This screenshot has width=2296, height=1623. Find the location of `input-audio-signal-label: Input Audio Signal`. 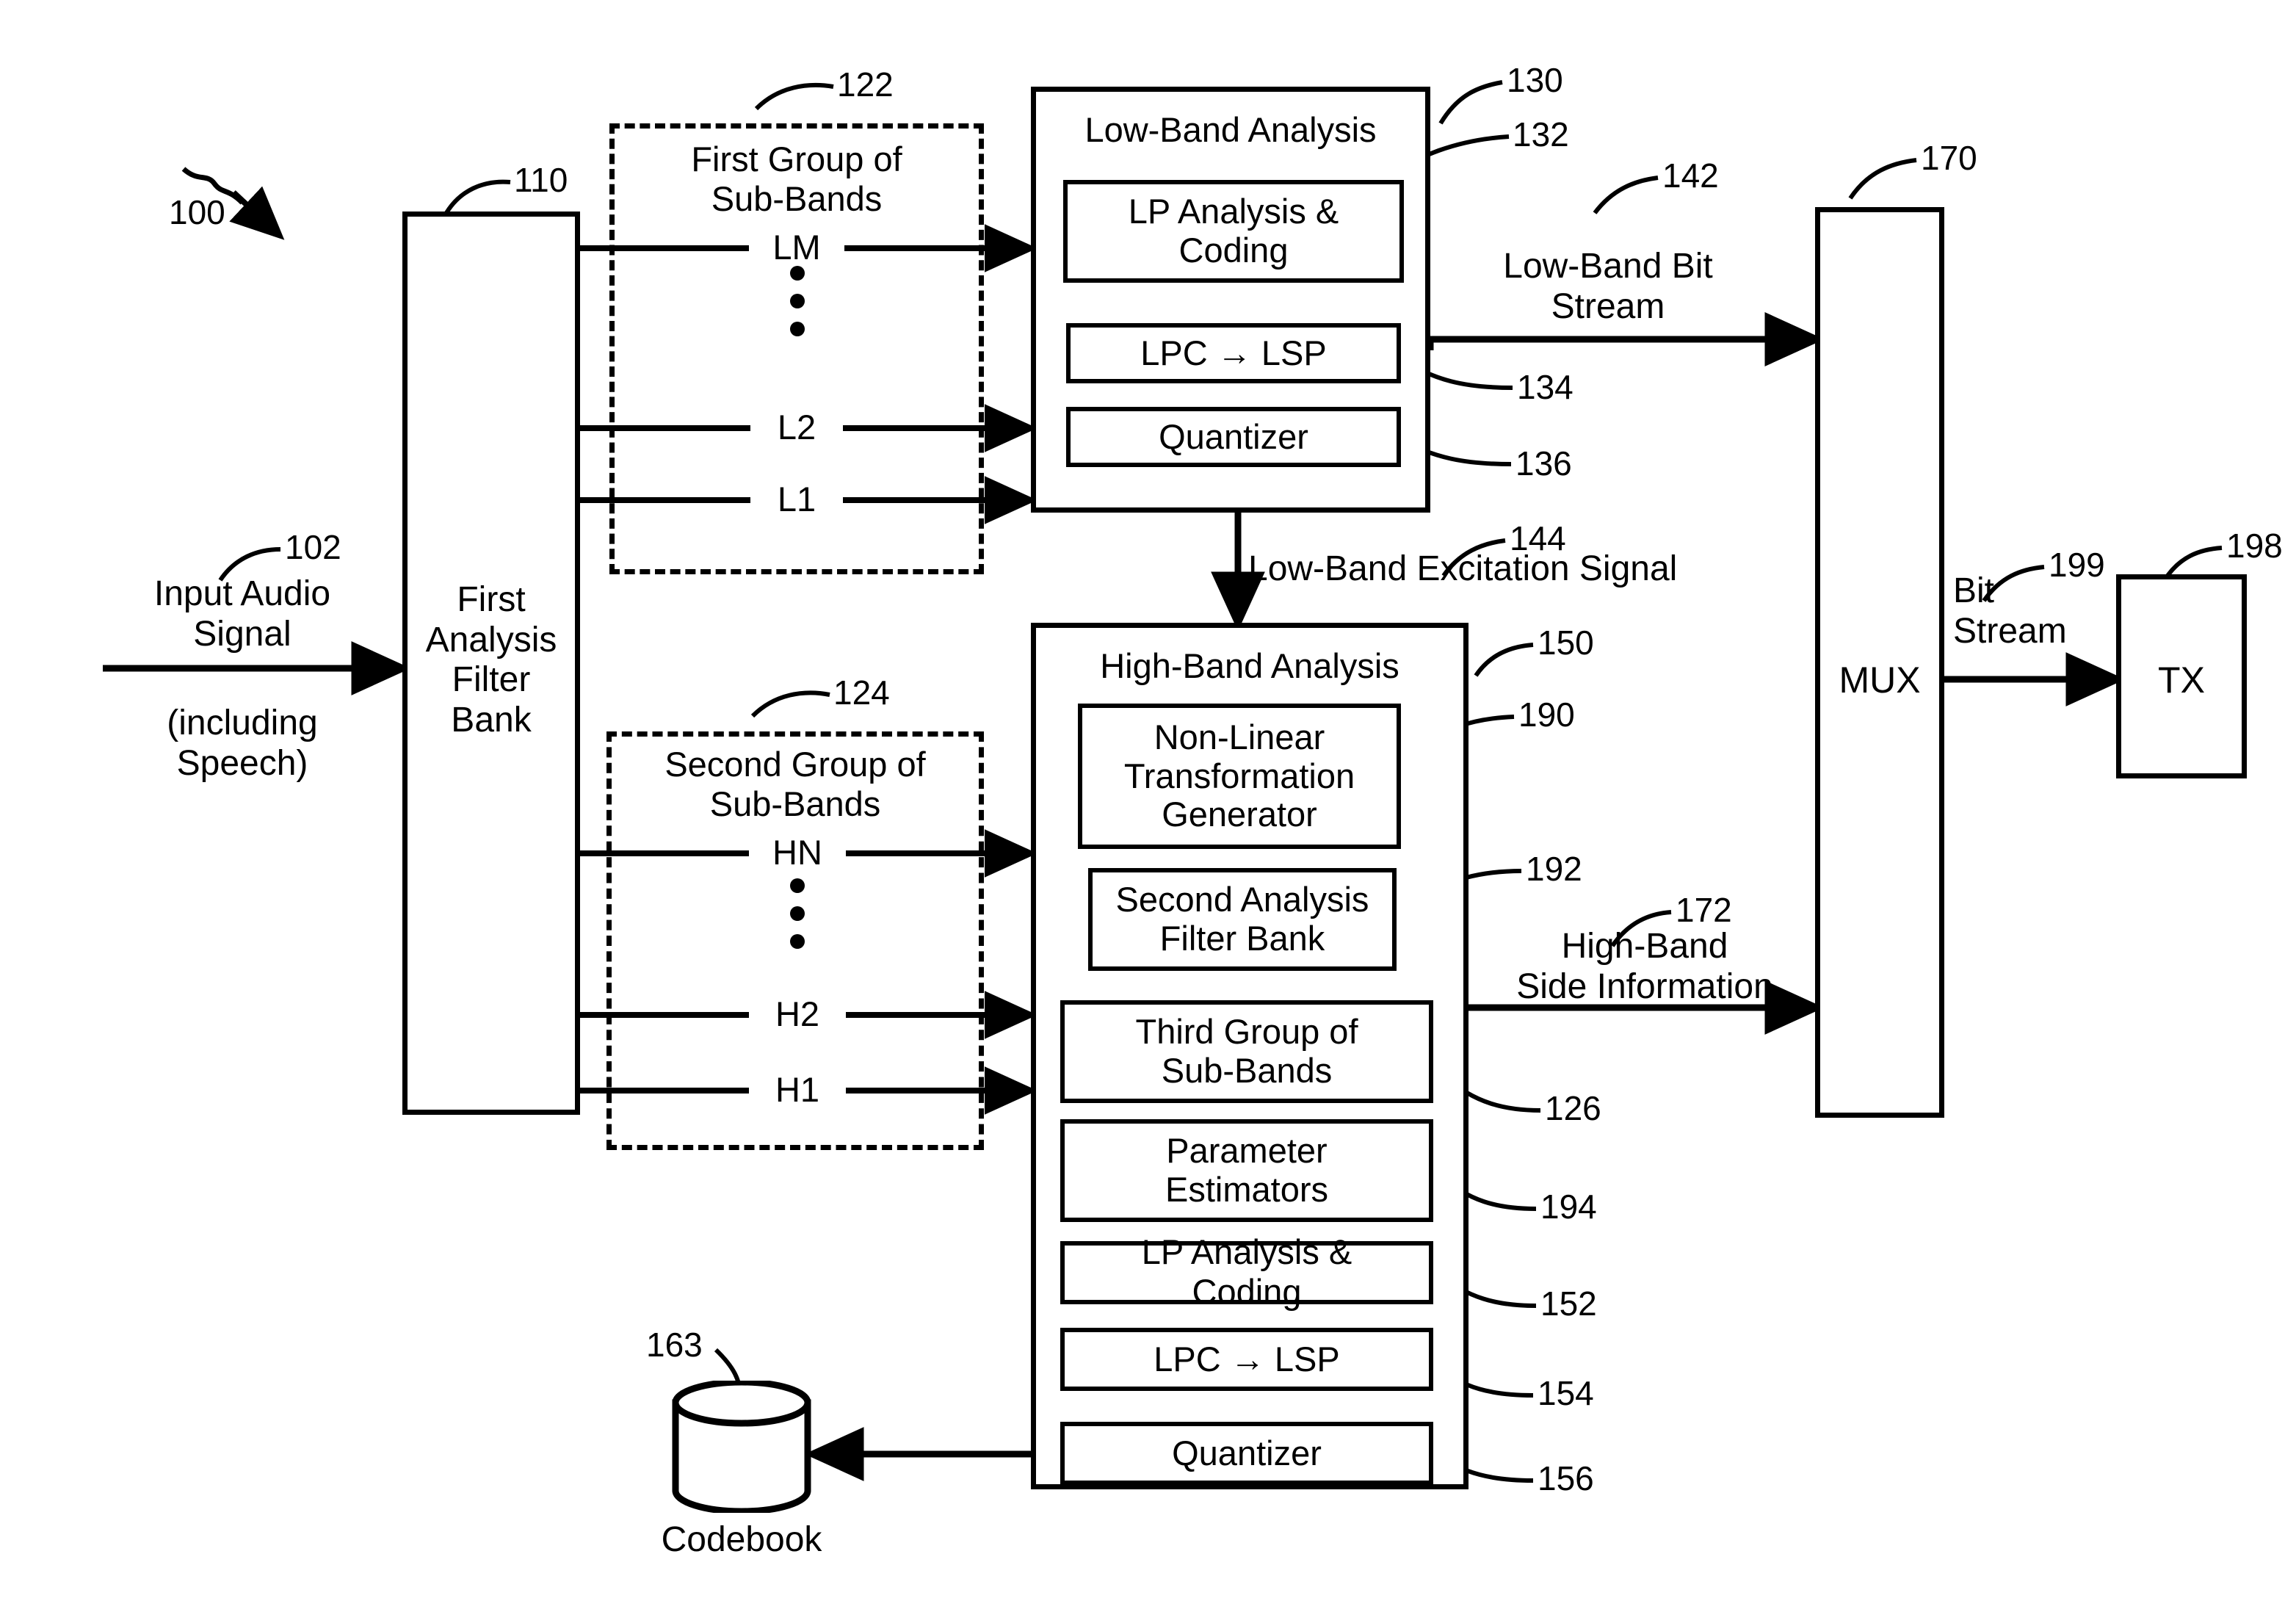

input-audio-signal-label: Input Audio Signal is located at coordinates (242, 614).